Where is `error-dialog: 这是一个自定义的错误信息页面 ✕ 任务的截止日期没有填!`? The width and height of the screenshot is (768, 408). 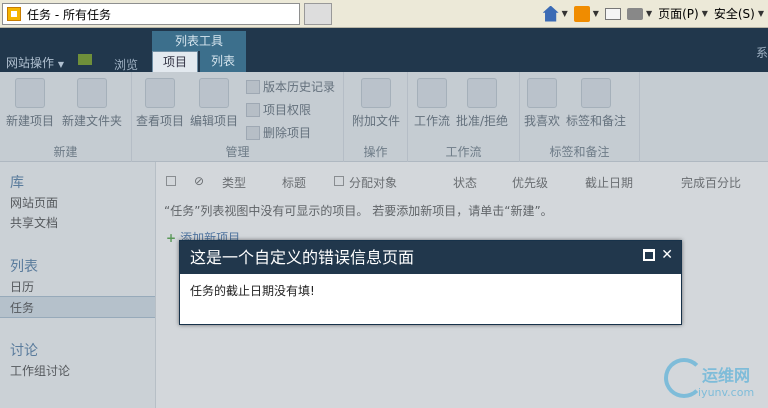 error-dialog: 这是一个自定义的错误信息页面 ✕ 任务的截止日期没有填! is located at coordinates (430, 282).